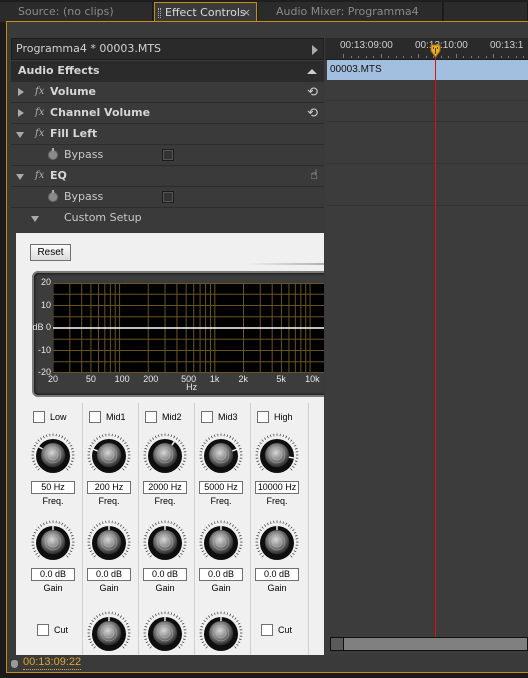 This screenshot has height=678, width=528. I want to click on ruler-label: 00:13:1, so click(507, 45).